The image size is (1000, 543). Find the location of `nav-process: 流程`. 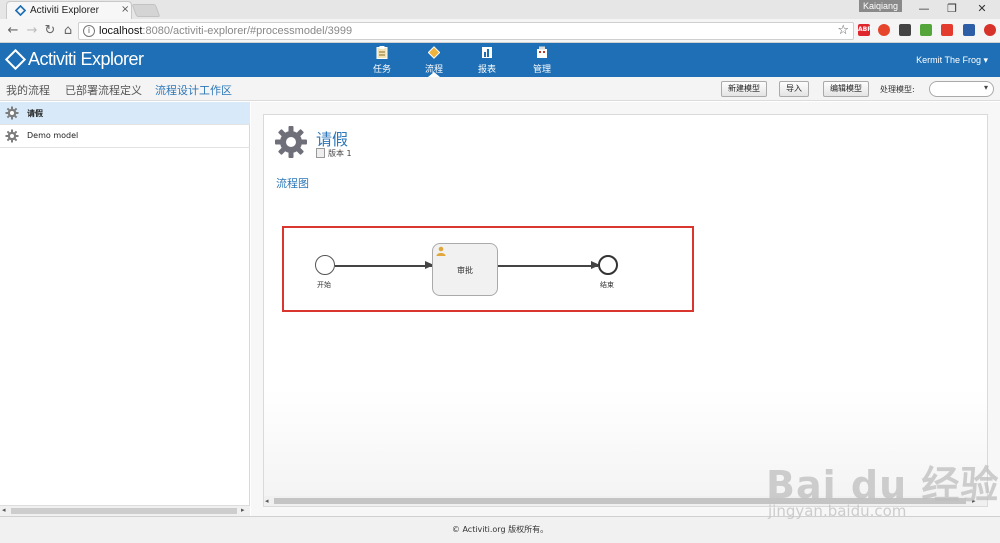

nav-process: 流程 is located at coordinates (434, 60).